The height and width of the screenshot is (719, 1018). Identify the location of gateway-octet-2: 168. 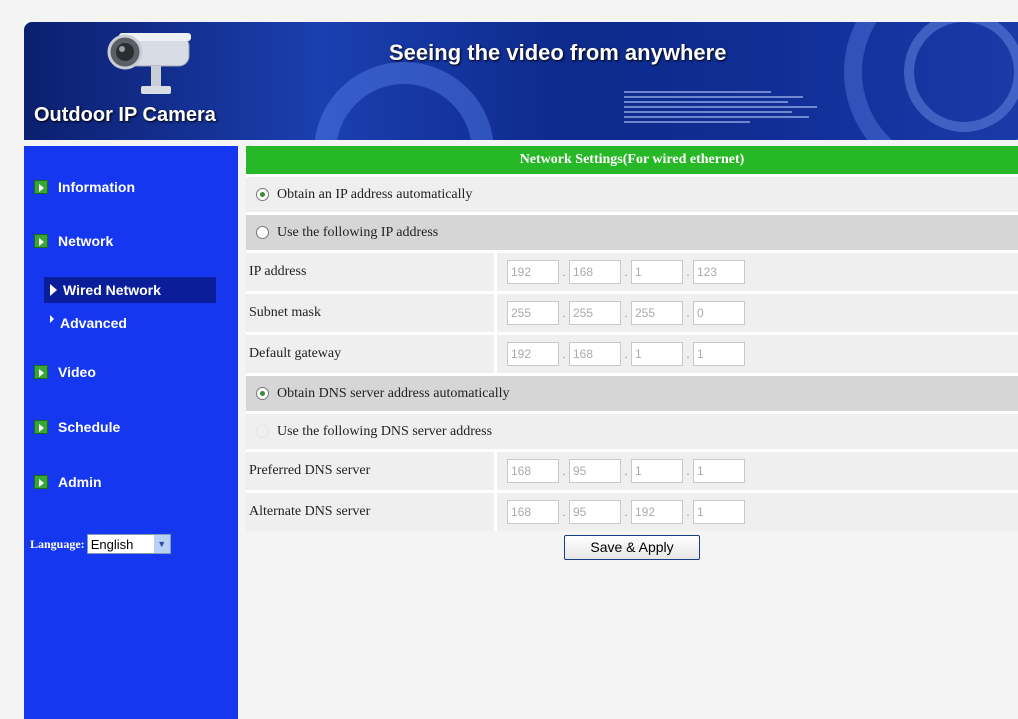
(595, 354).